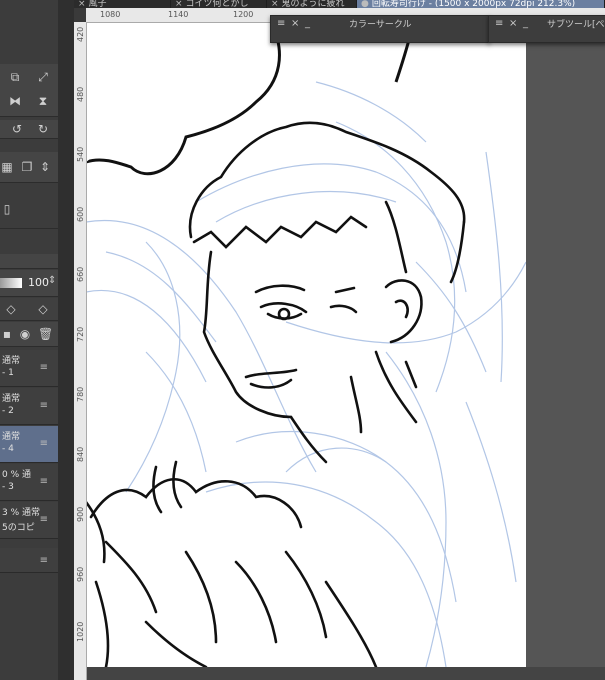 The height and width of the screenshot is (680, 605). I want to click on layer-row: 通常 - 2 ≡, so click(29, 406).